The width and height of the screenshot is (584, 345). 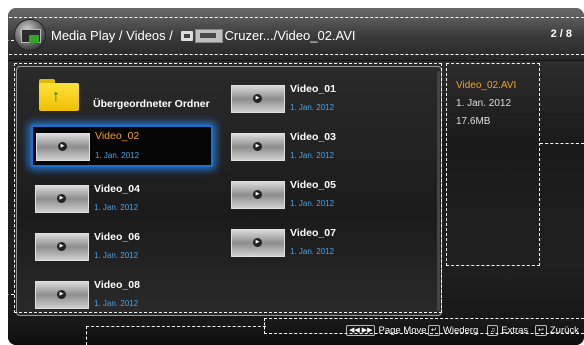 What do you see at coordinates (493, 164) in the screenshot?
I see `annotation-info-outline` at bounding box center [493, 164].